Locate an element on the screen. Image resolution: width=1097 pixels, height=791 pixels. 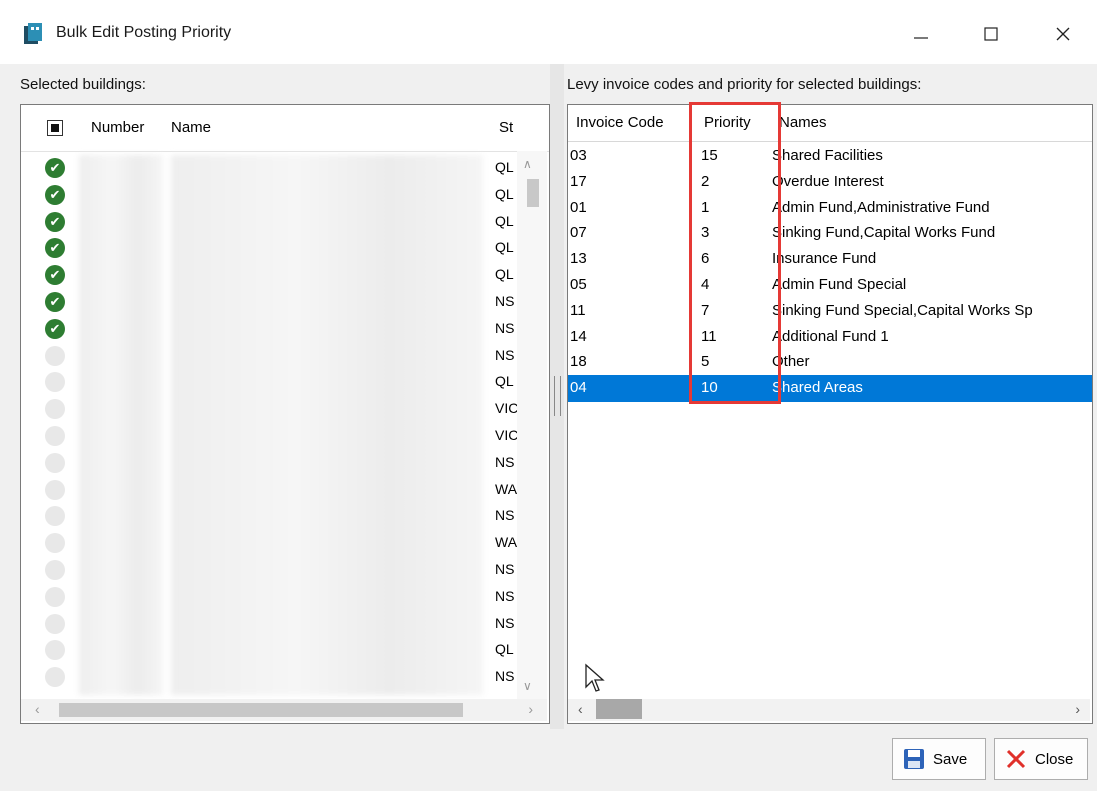
column-names: Names is located at coordinates (803, 122).